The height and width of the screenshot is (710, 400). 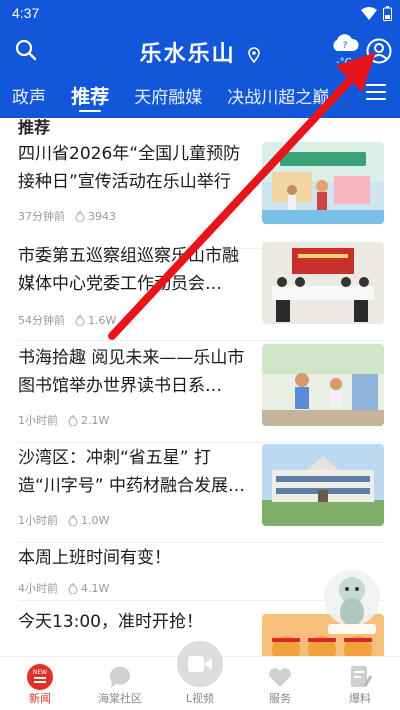 I want to click on divider, so click(x=201, y=340).